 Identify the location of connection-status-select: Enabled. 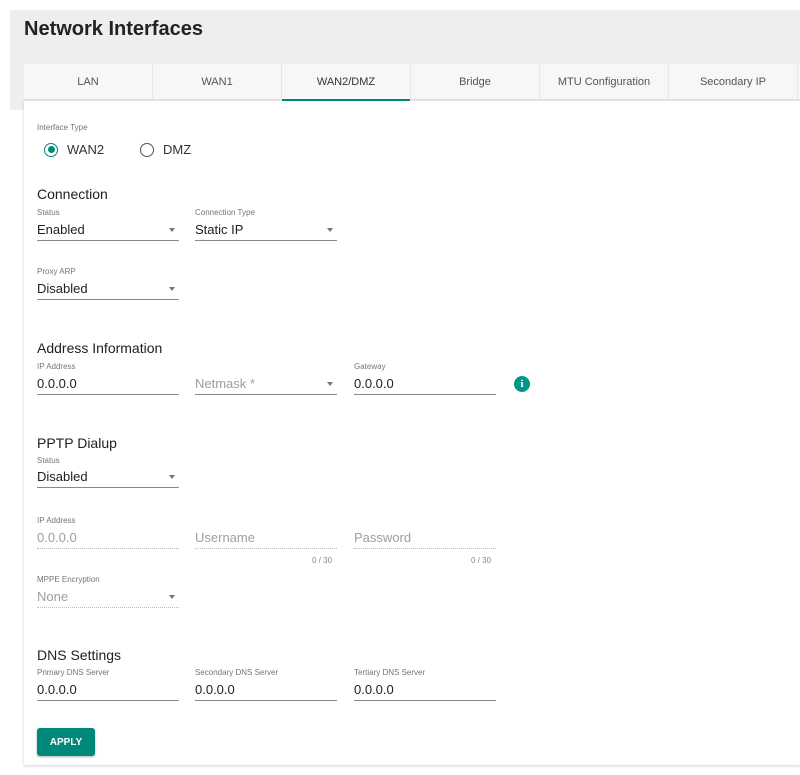
(108, 230).